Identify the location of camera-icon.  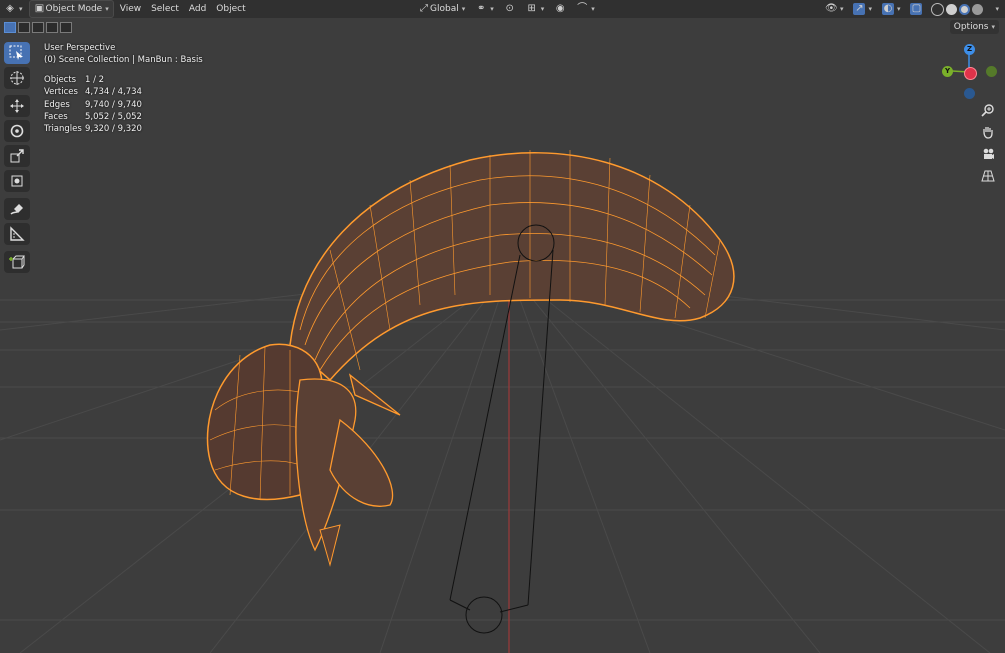
(988, 153).